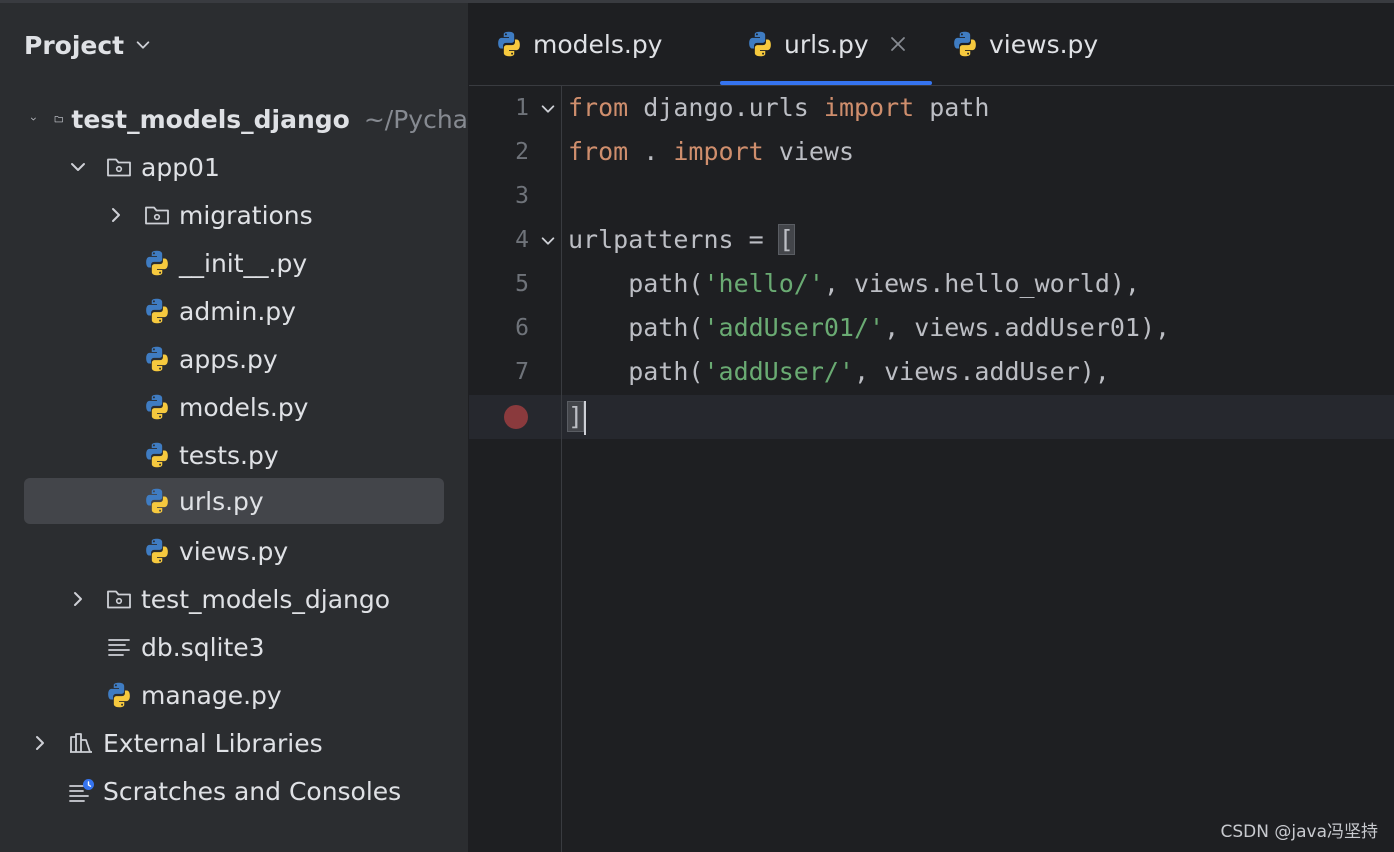 The width and height of the screenshot is (1394, 852). I want to click on tree-item-scratches: Scratches and Consoles, so click(234, 791).